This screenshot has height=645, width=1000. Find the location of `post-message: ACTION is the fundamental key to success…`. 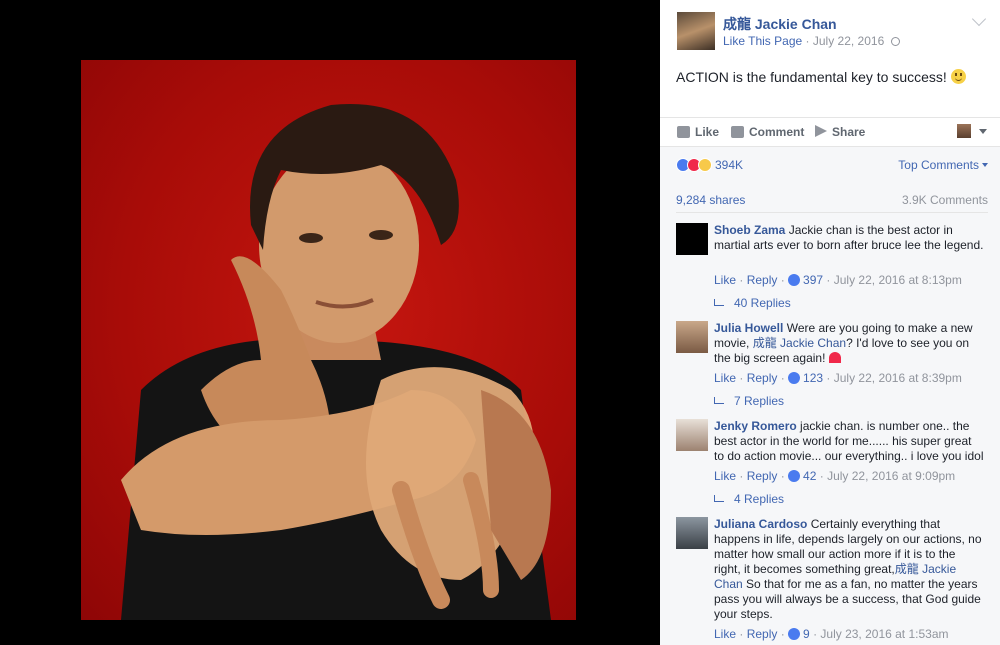

post-message: ACTION is the fundamental key to success… is located at coordinates (811, 77).